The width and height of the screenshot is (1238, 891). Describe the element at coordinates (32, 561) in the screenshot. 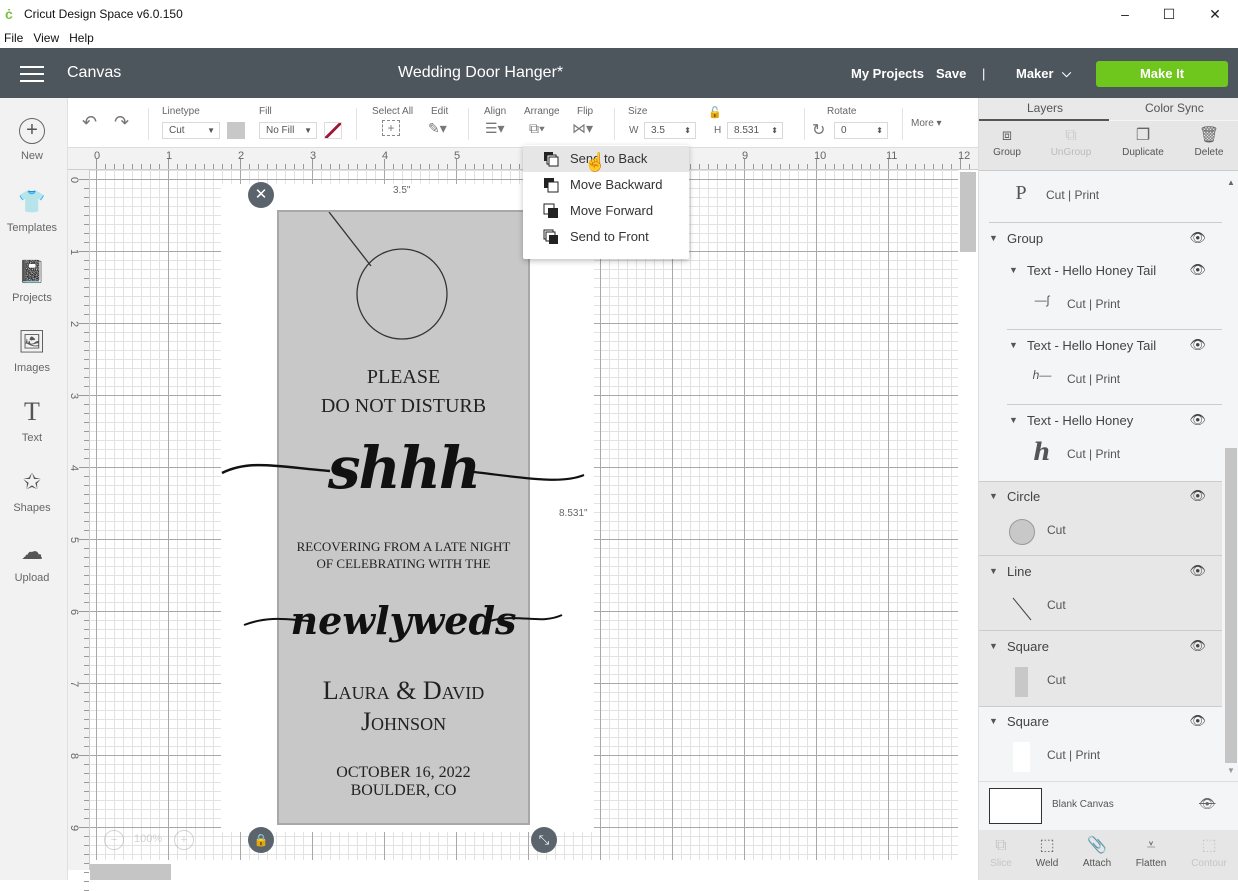

I see `sidebar-item-upload: ☁ Upload` at that location.